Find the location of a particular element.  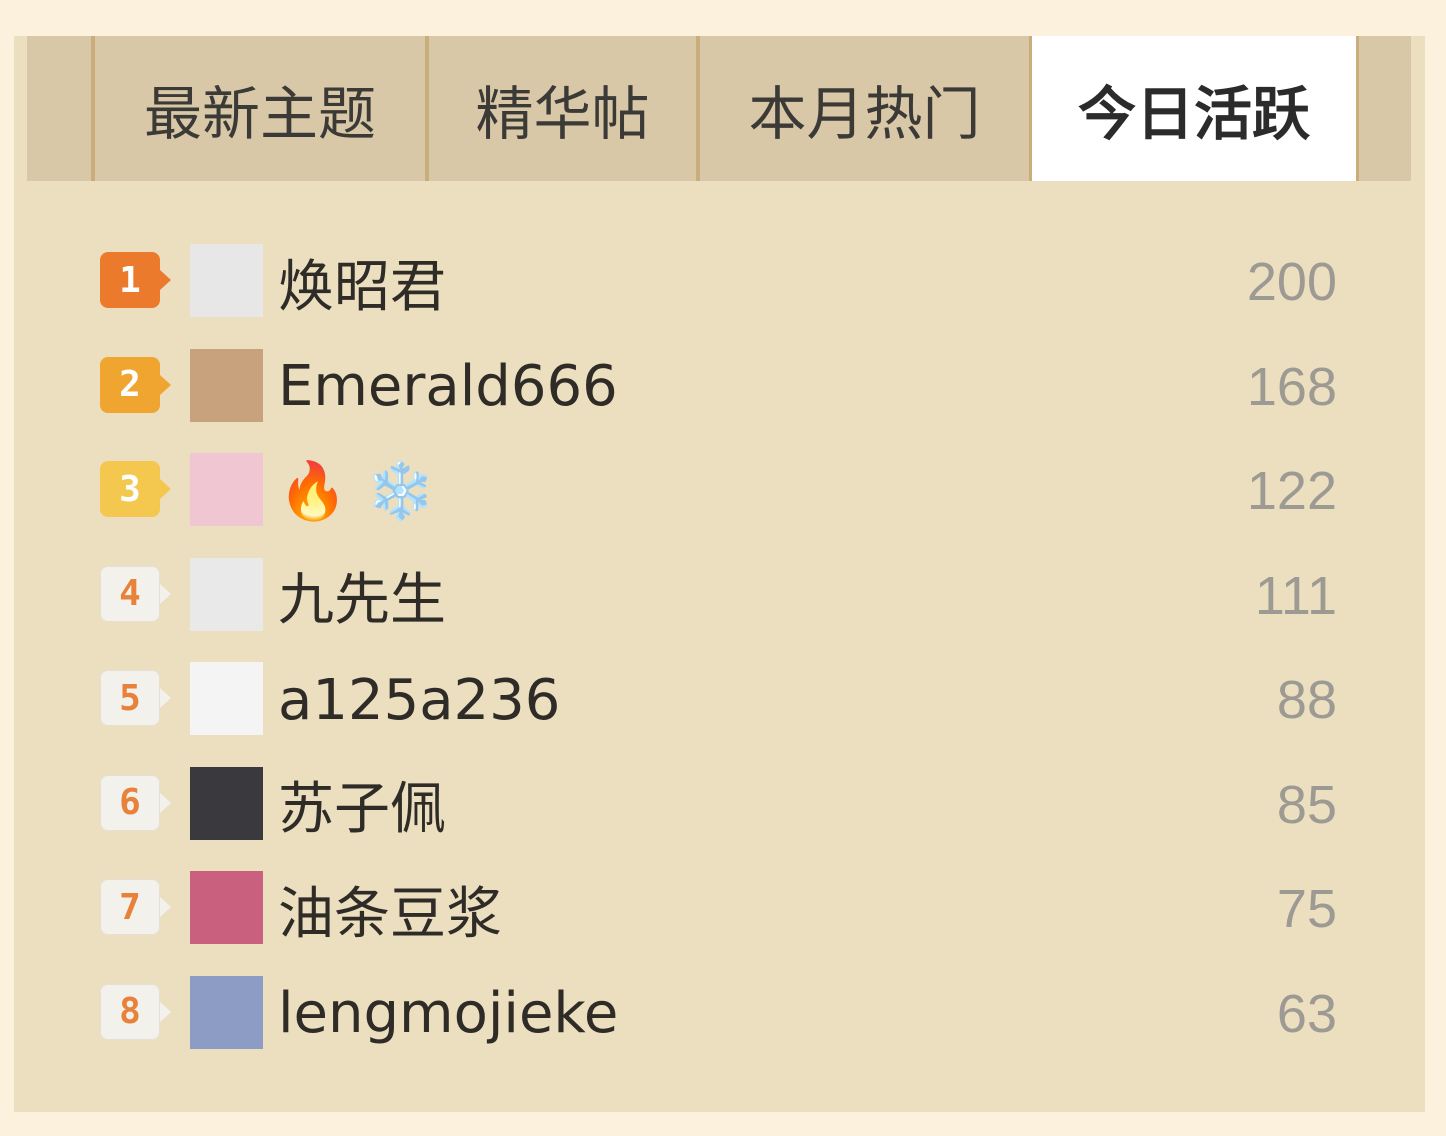

username: 🔥 ❄️ is located at coordinates (356, 491).